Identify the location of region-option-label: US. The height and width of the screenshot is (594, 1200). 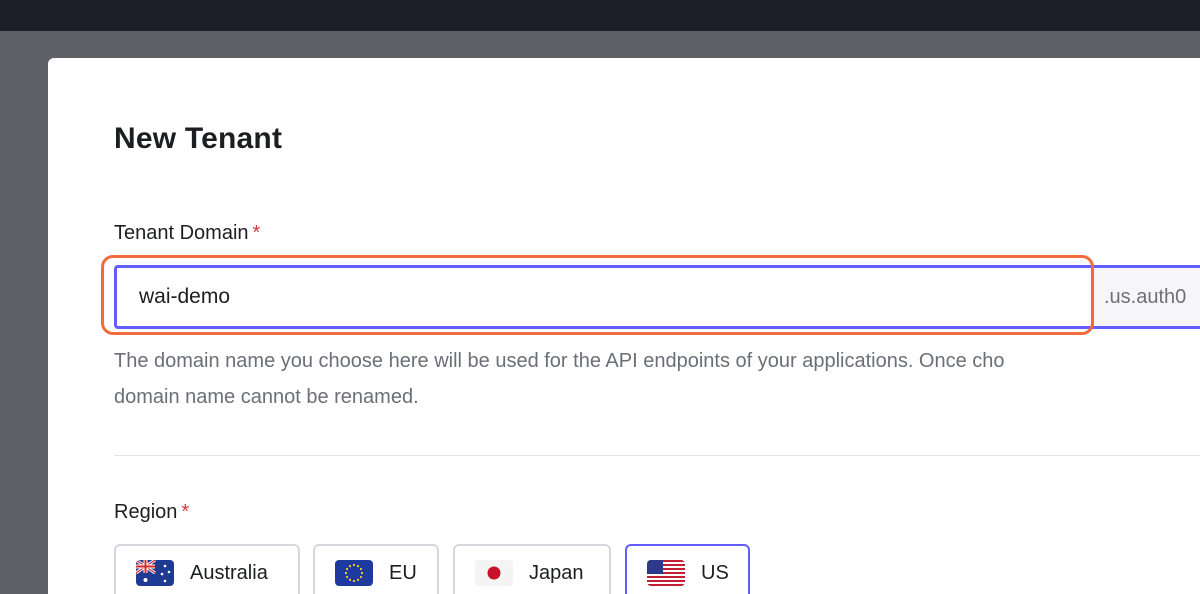
(715, 572).